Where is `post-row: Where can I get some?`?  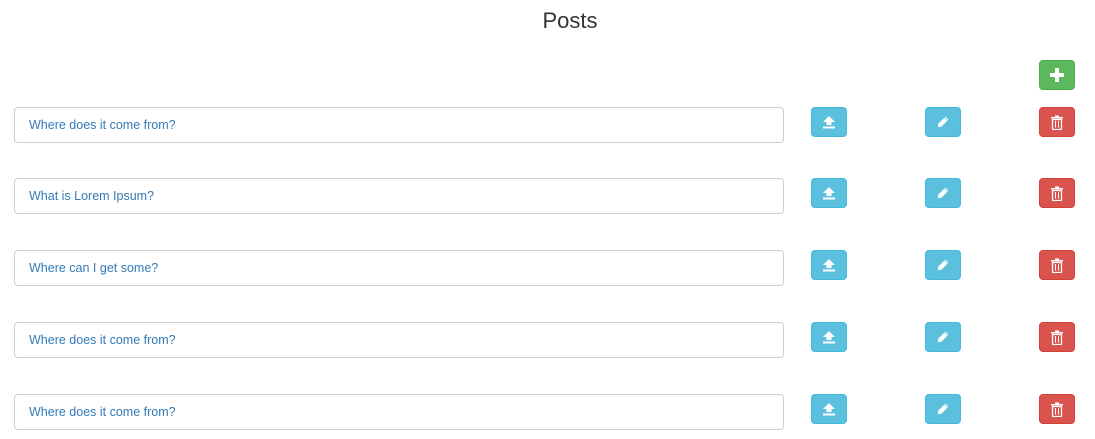
post-row: Where can I get some? is located at coordinates (547, 270).